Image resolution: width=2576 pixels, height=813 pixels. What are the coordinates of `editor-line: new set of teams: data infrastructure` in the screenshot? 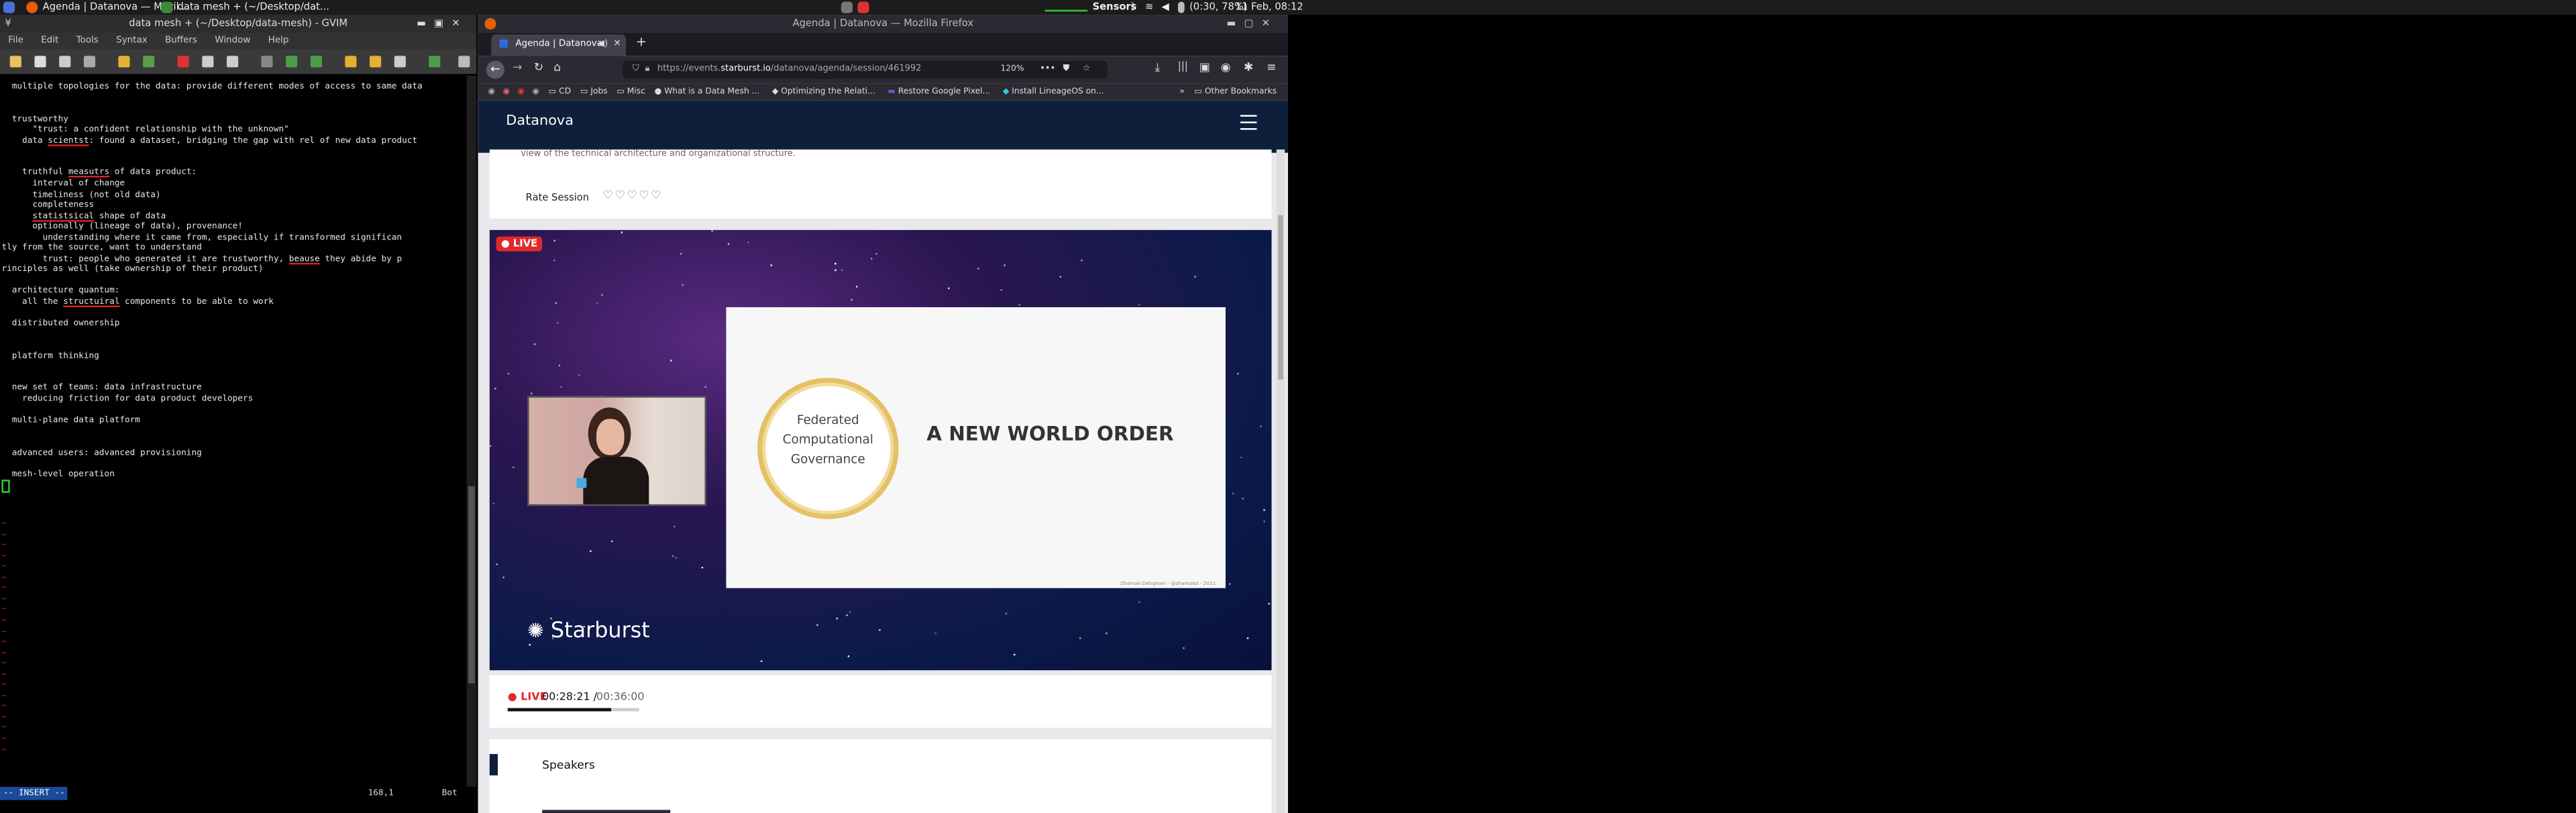 It's located at (101, 389).